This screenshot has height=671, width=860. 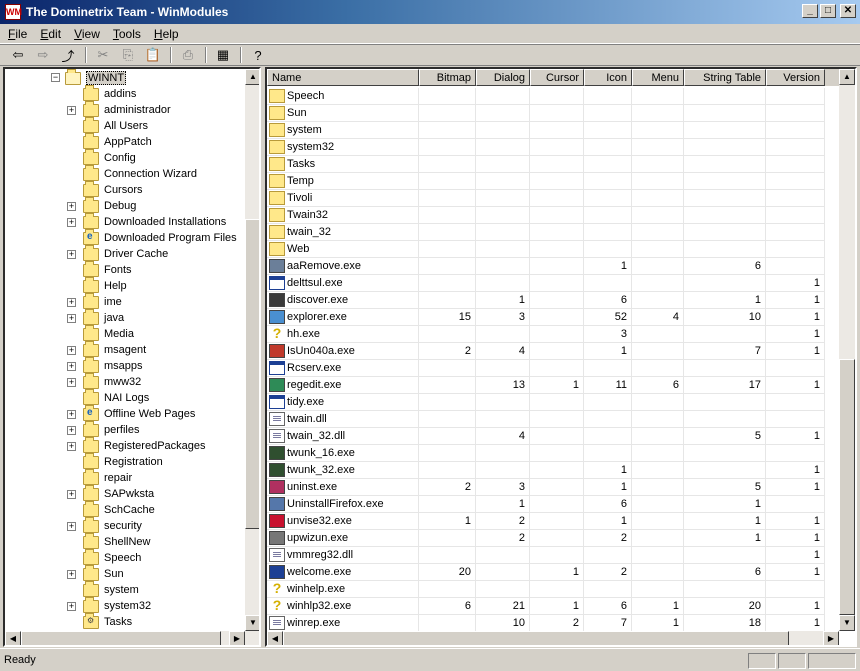 What do you see at coordinates (546, 181) in the screenshot?
I see `list-row: Temp` at bounding box center [546, 181].